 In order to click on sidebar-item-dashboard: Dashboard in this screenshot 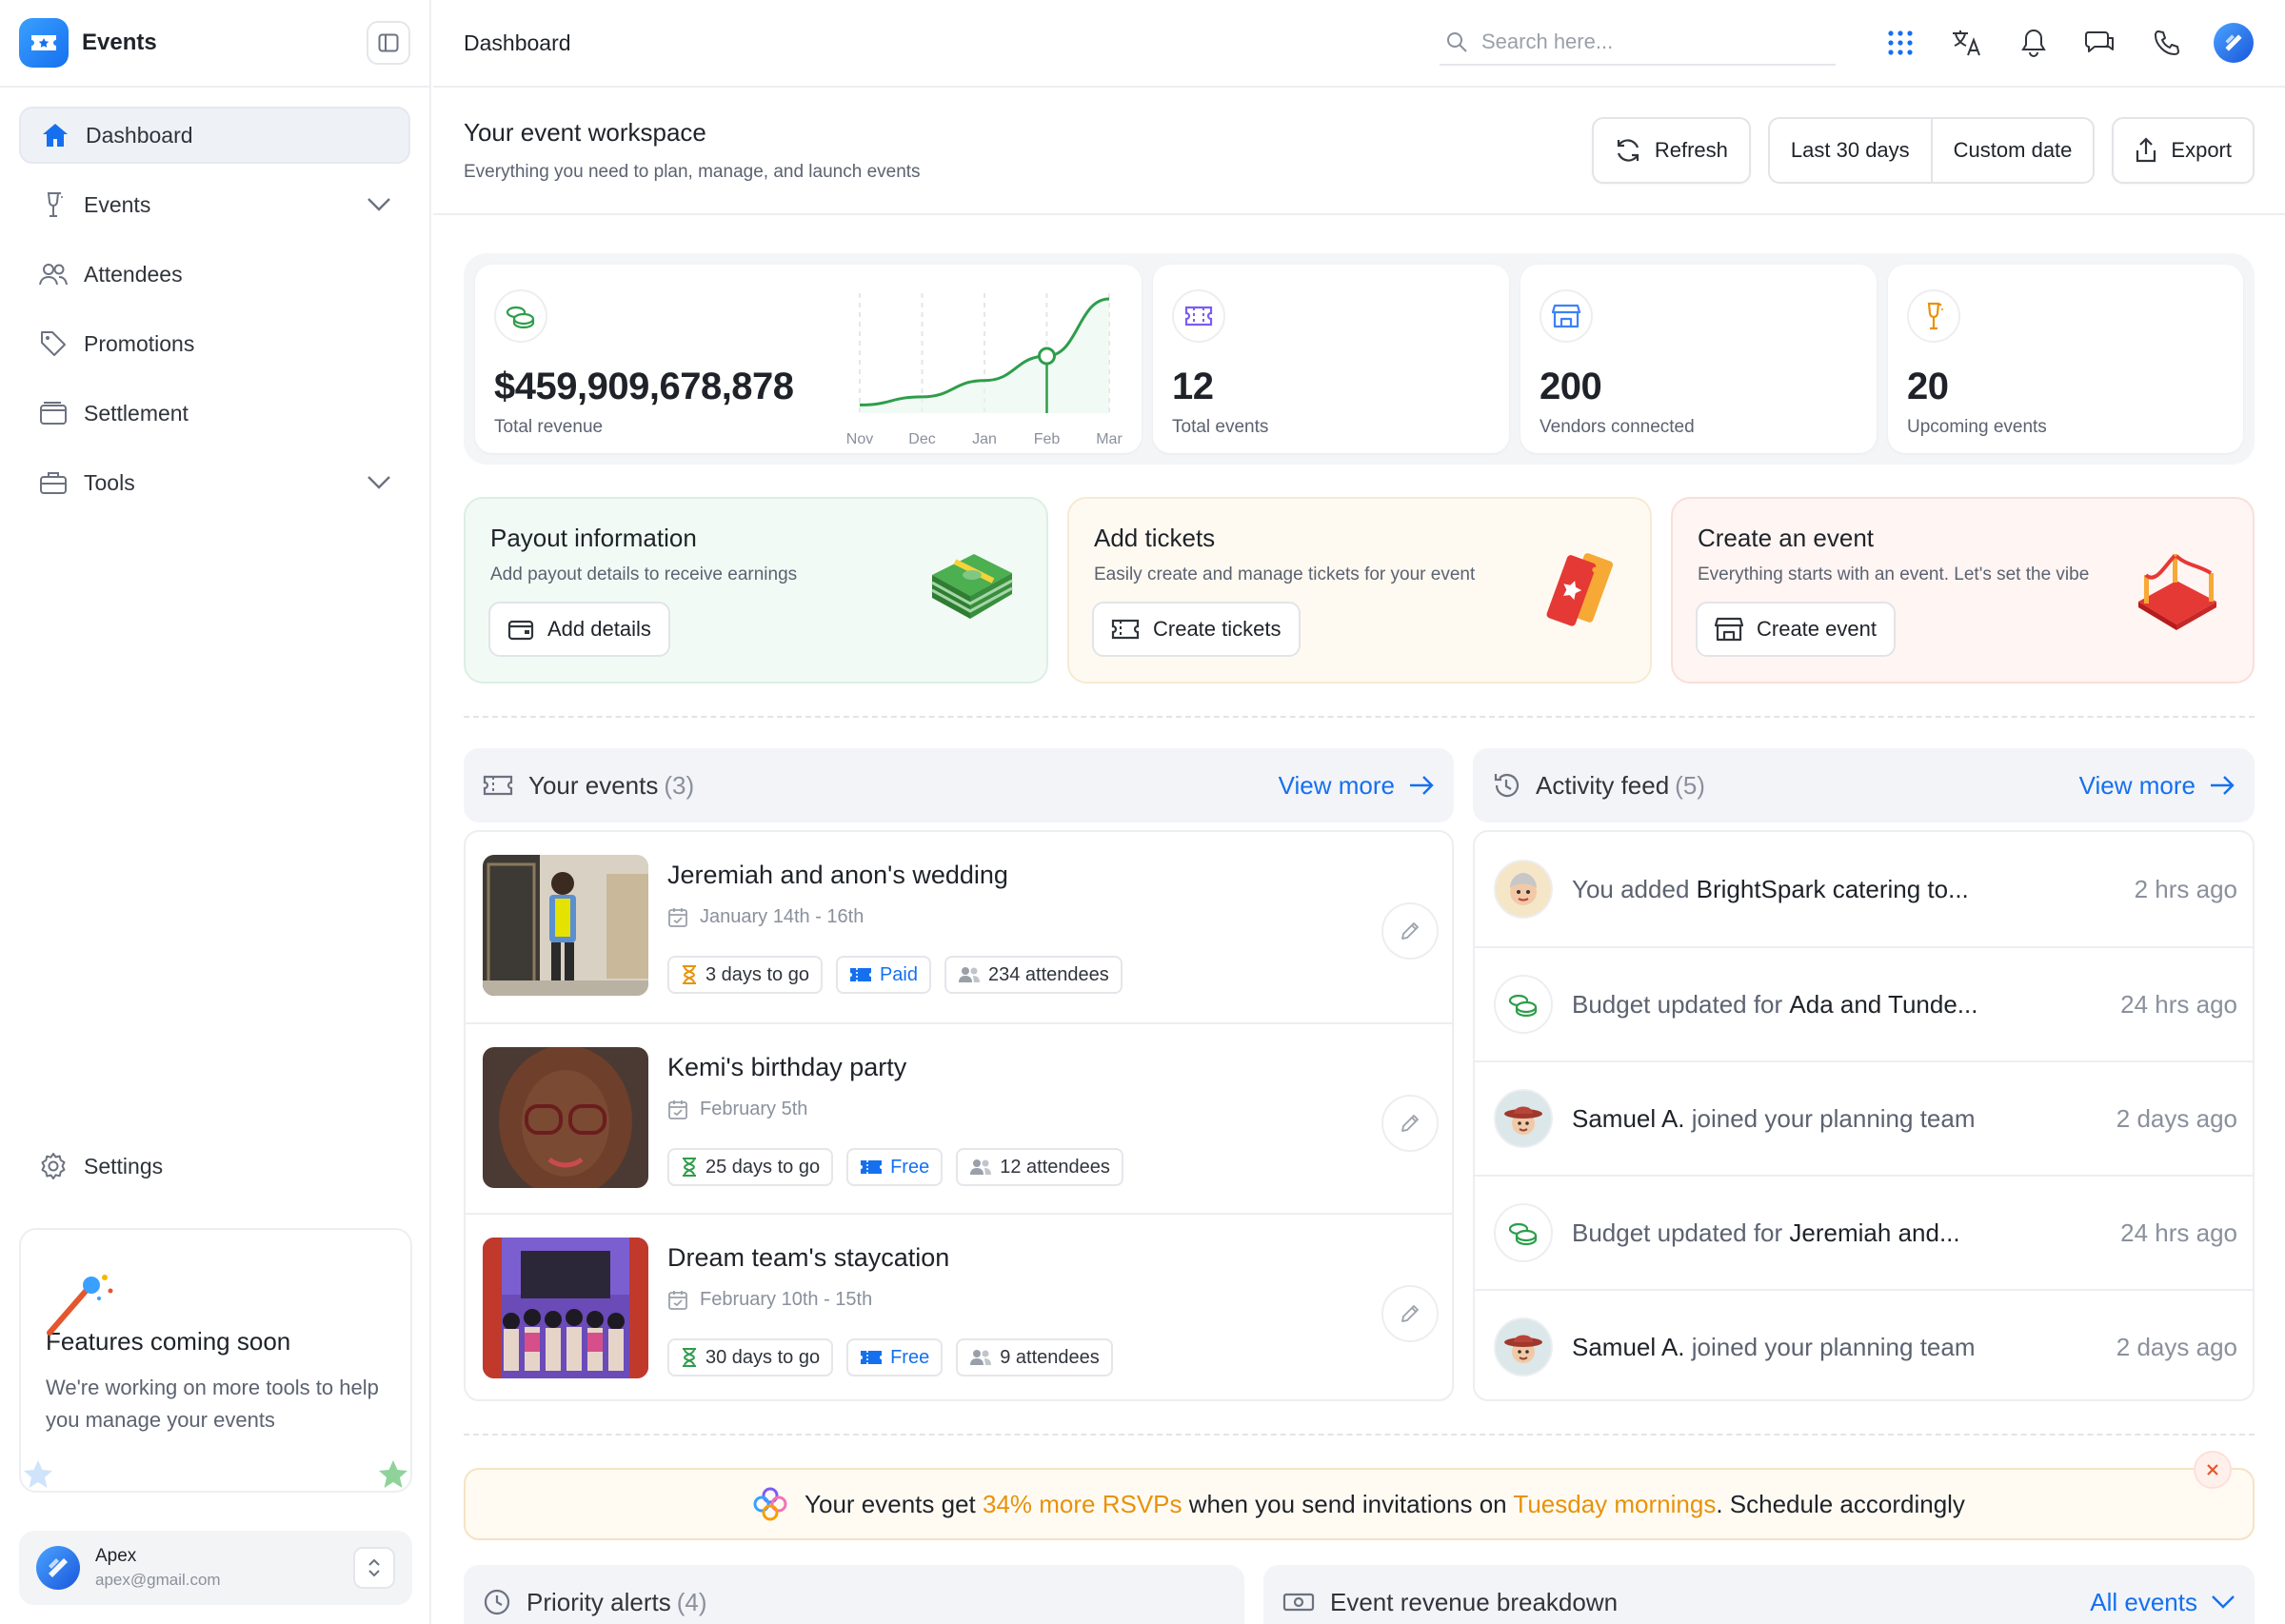, I will do `click(214, 135)`.